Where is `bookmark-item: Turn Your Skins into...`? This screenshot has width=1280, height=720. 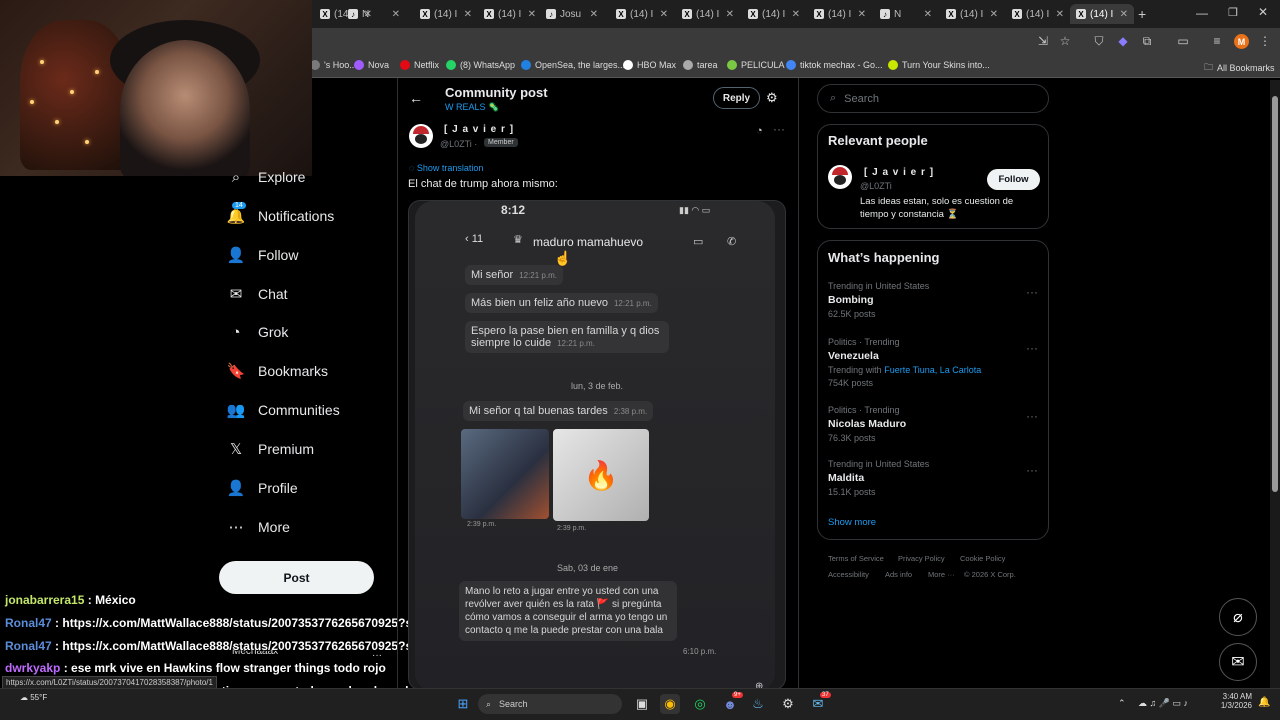 bookmark-item: Turn Your Skins into... is located at coordinates (939, 65).